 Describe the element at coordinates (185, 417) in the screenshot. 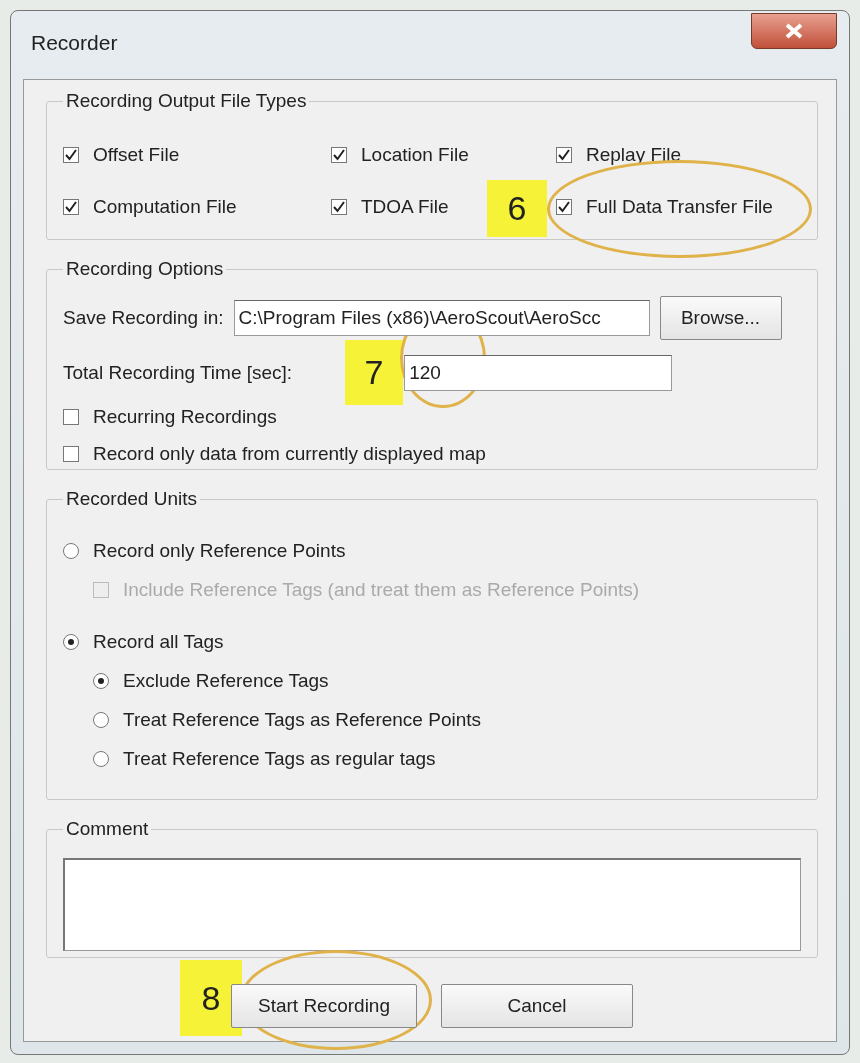

I see `checkbox-label: Recurring Recordings` at that location.